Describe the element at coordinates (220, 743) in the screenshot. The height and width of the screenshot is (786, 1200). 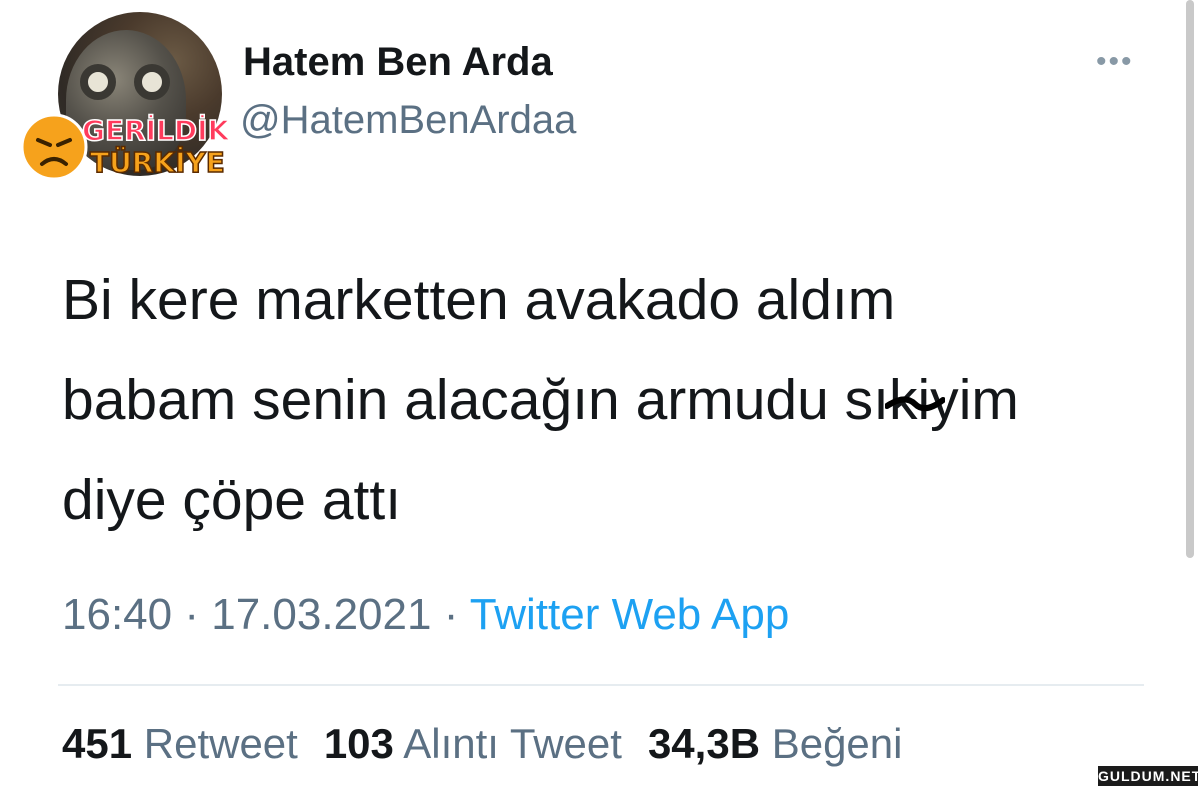
I see `retweet-label: Retweet` at that location.